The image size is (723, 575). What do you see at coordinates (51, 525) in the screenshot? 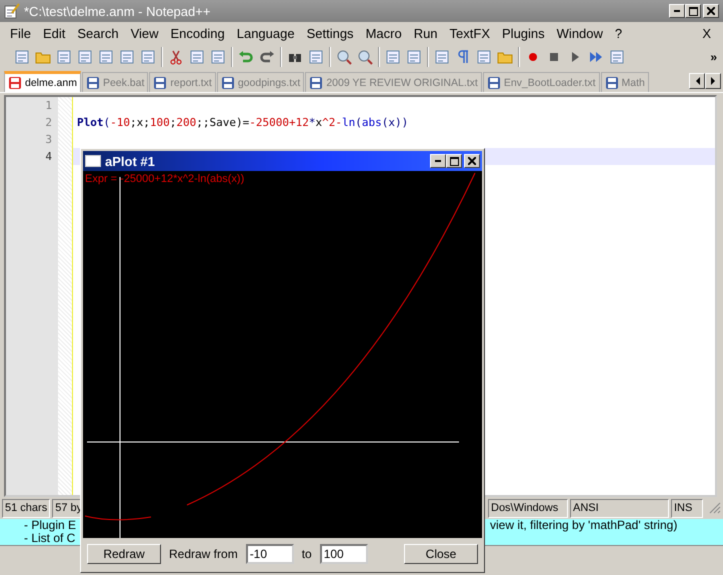
I see `document-text: - Plugin E` at bounding box center [51, 525].